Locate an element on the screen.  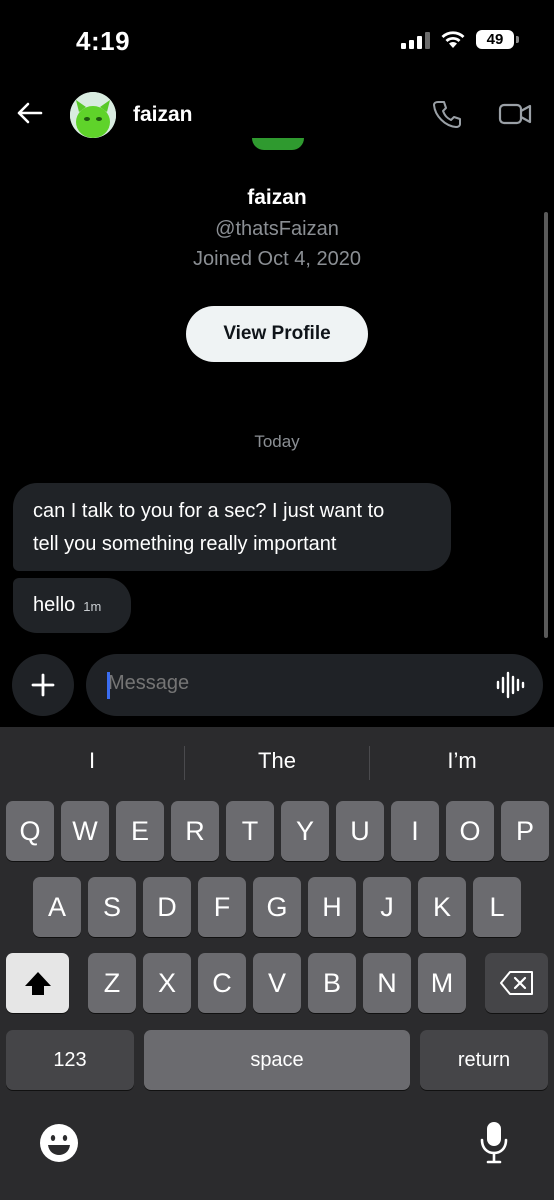
message-input is located at coordinates (288, 683).